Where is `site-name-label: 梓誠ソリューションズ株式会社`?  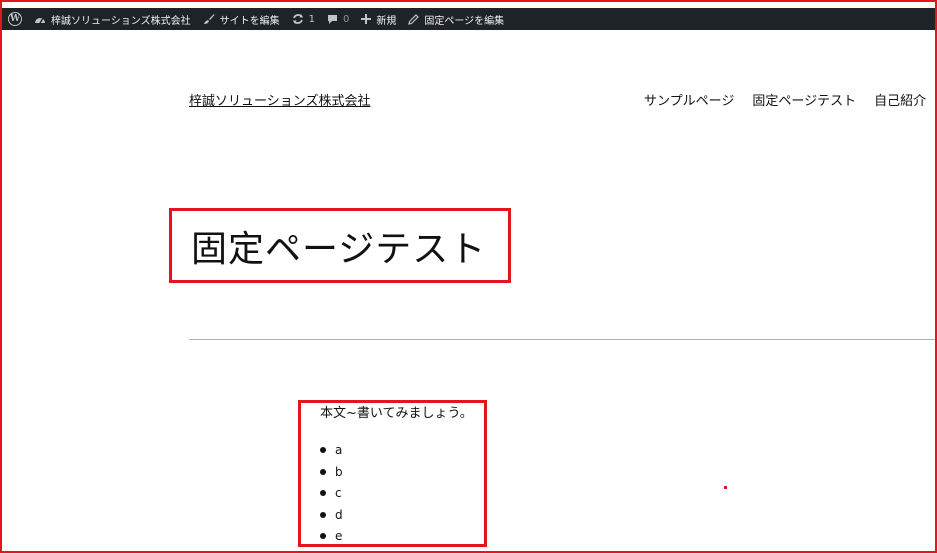
site-name-label: 梓誠ソリューションズ株式会社 is located at coordinates (121, 21).